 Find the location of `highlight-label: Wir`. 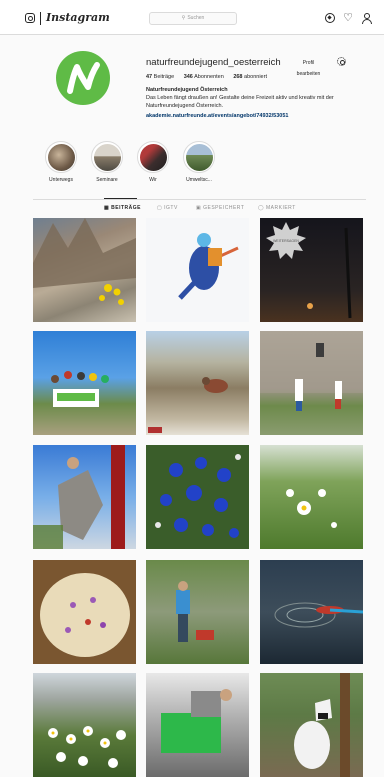

highlight-label: Wir is located at coordinates (153, 180).